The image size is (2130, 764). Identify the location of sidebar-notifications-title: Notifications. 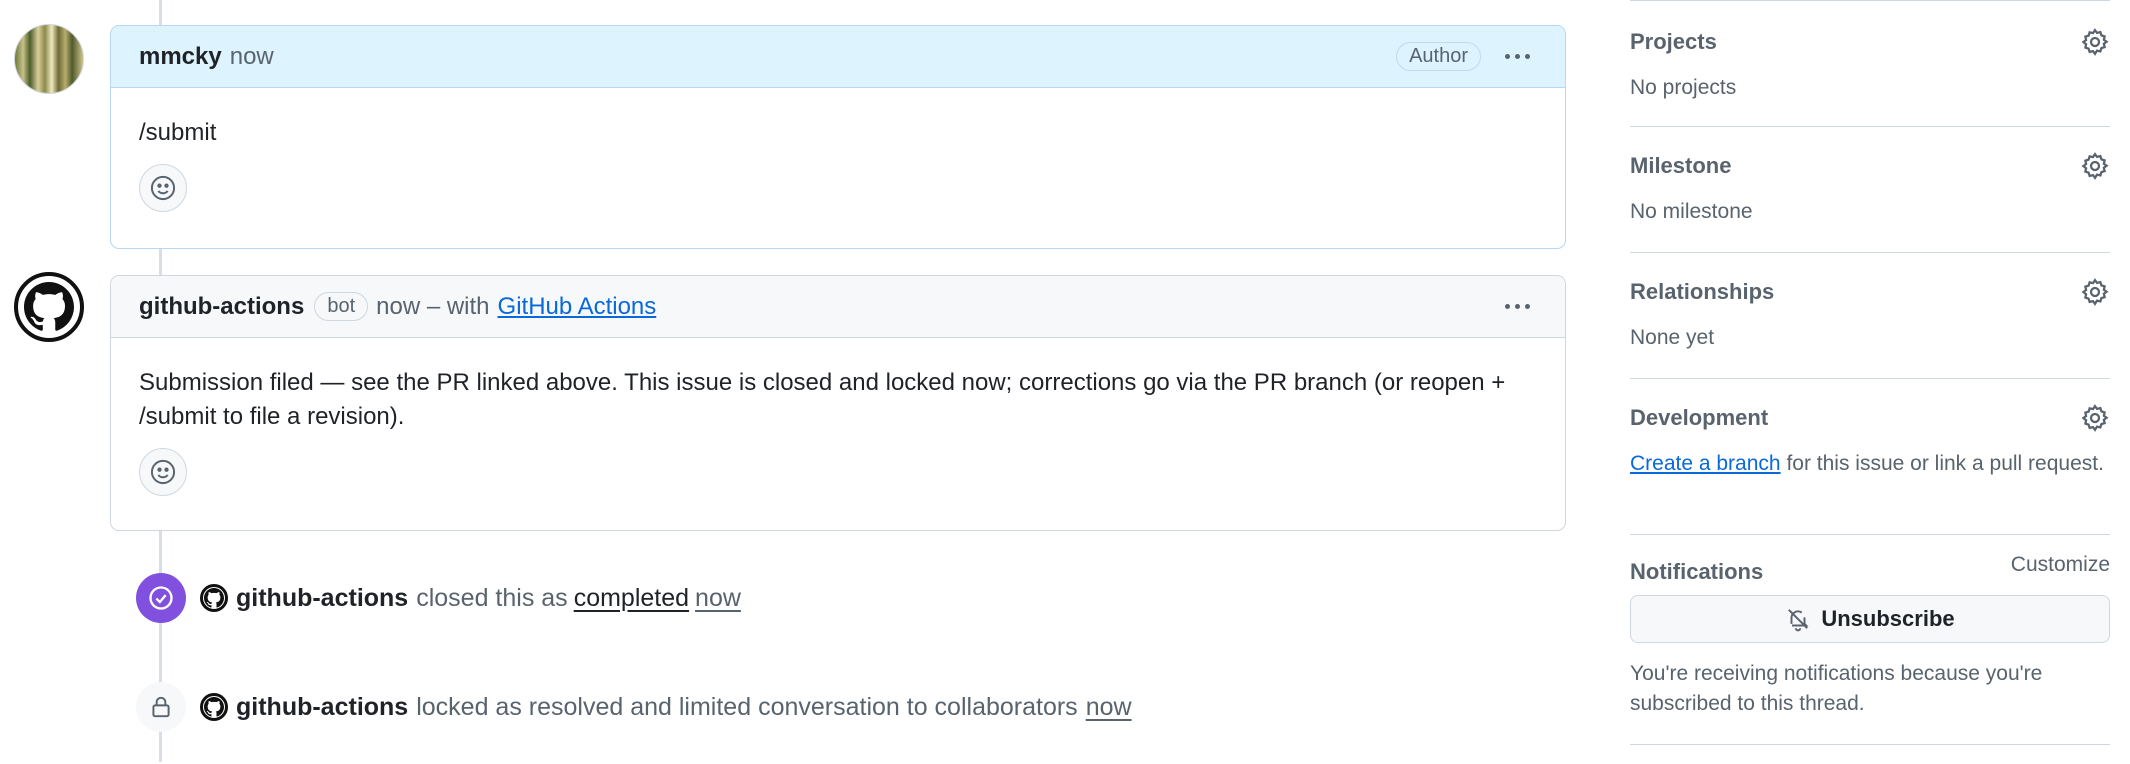
(1697, 571).